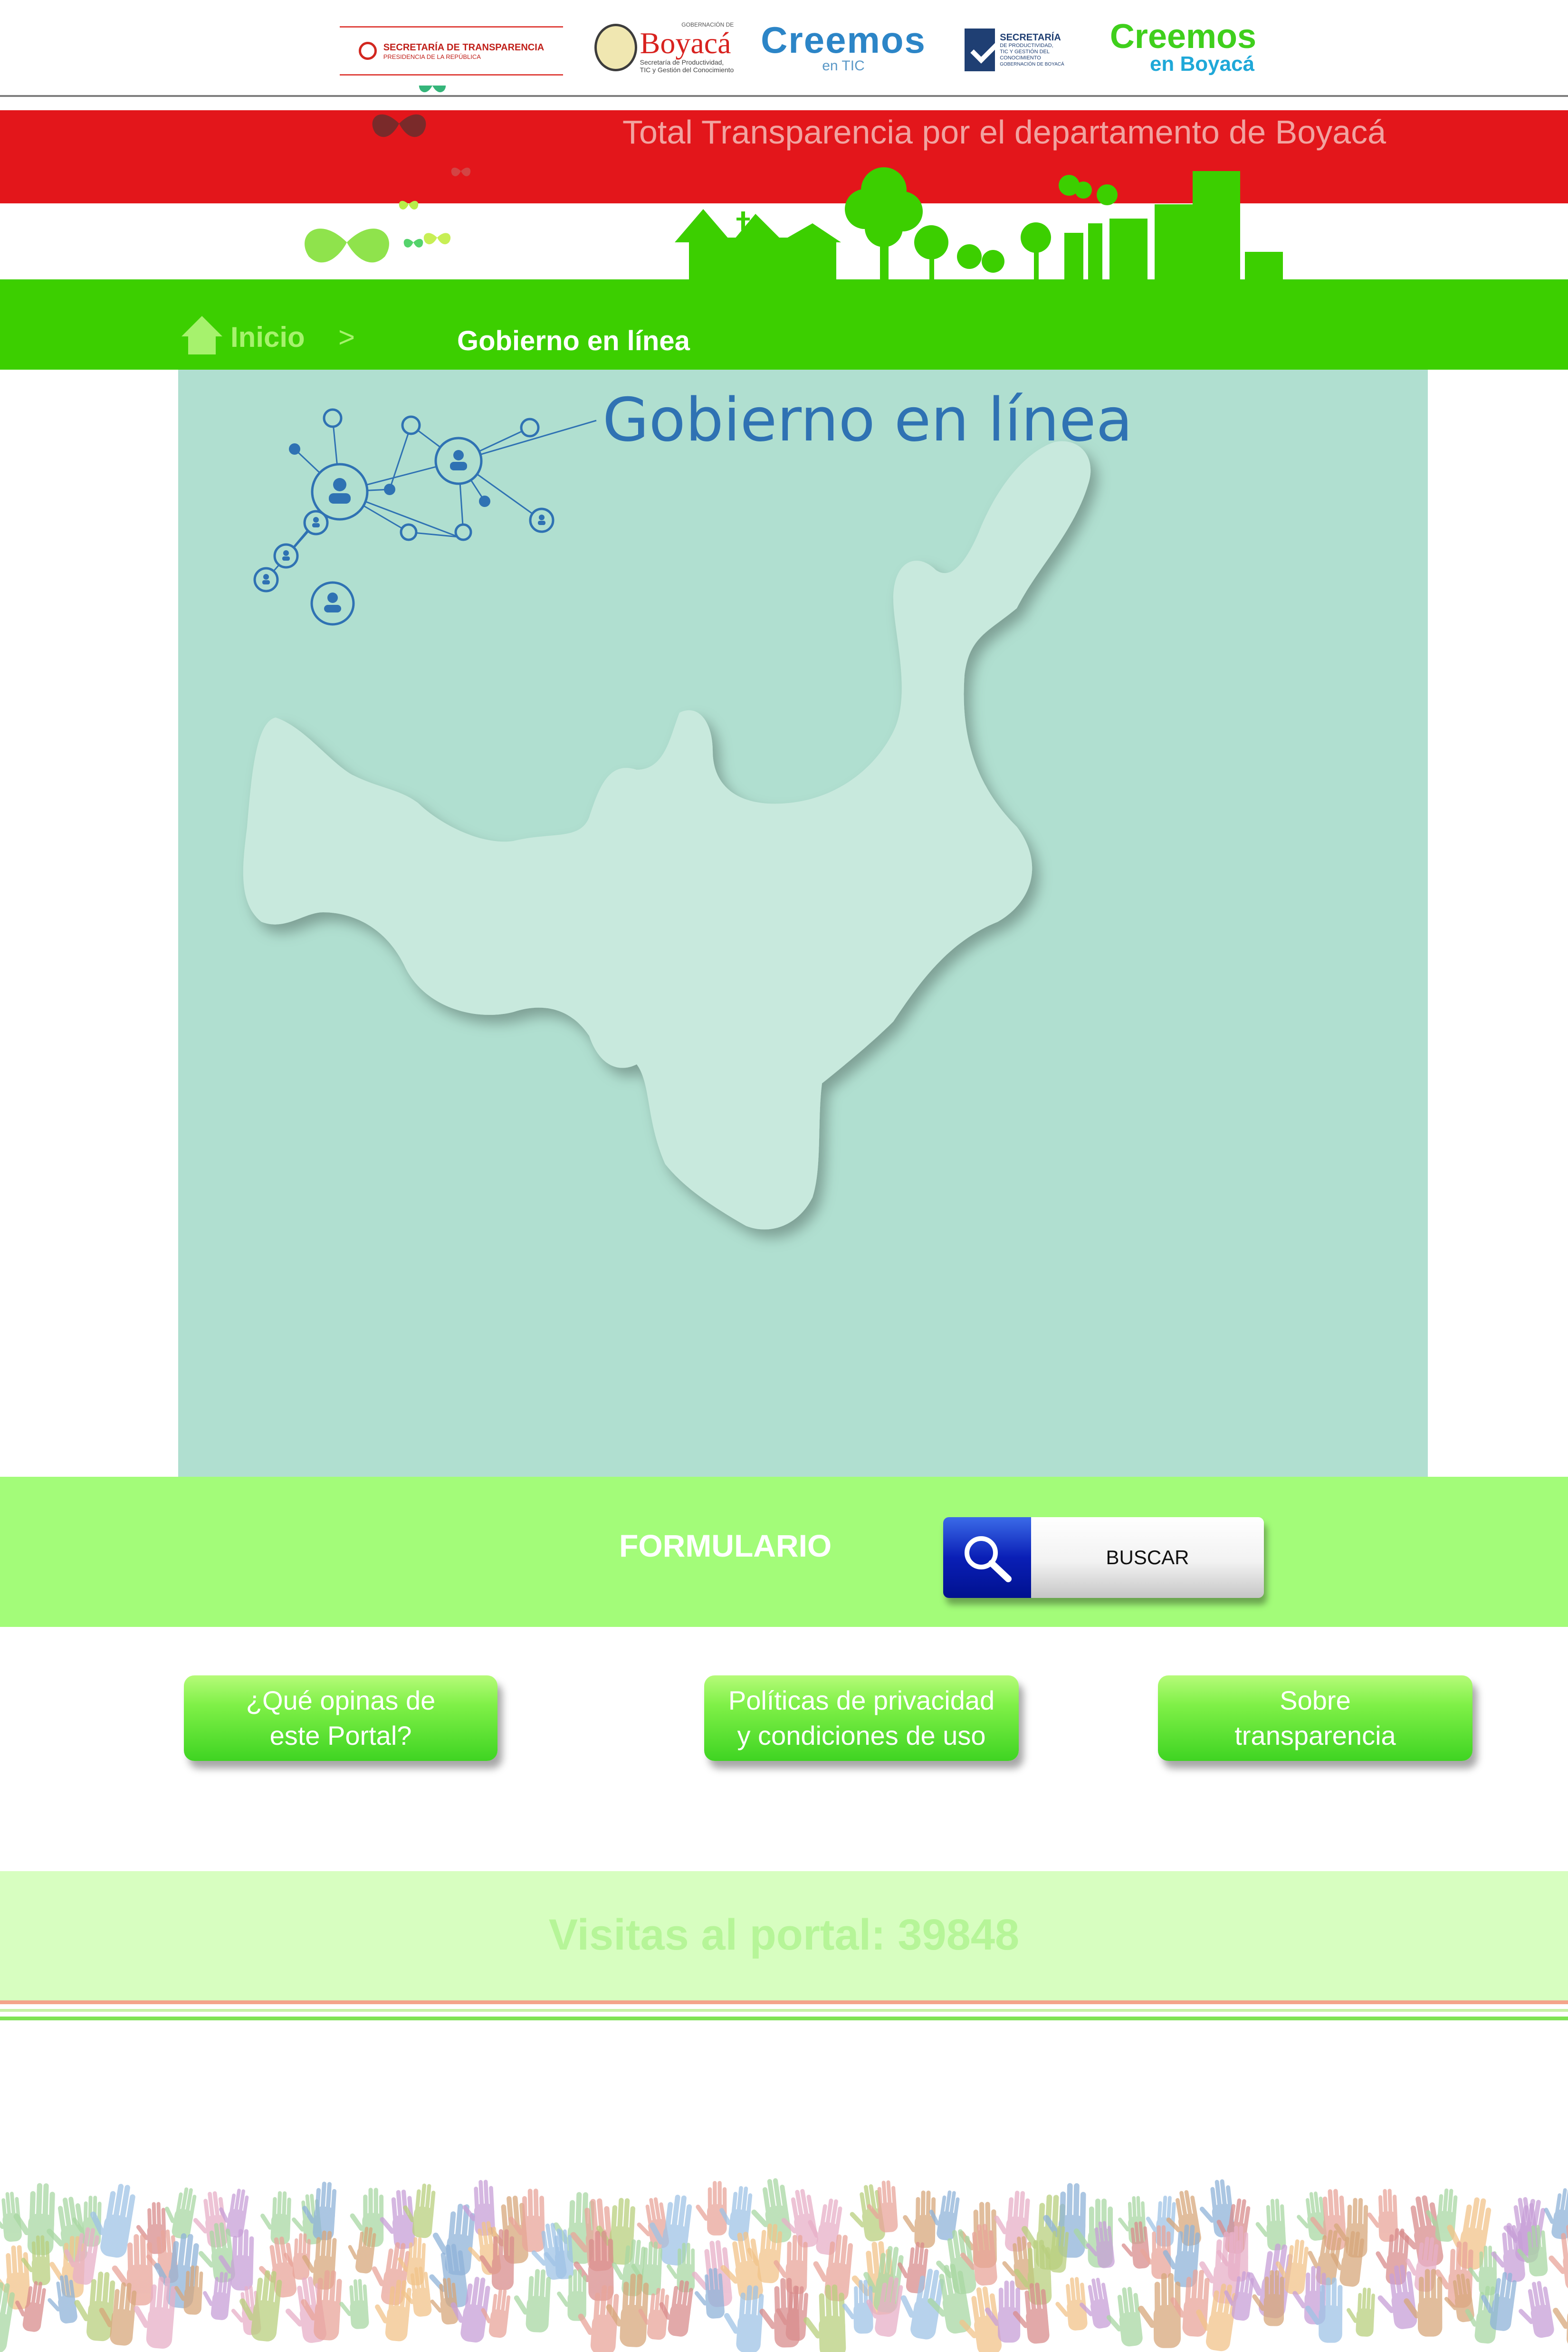 The height and width of the screenshot is (2352, 1568). What do you see at coordinates (725, 1546) in the screenshot?
I see `form-title: FORMULARIO` at bounding box center [725, 1546].